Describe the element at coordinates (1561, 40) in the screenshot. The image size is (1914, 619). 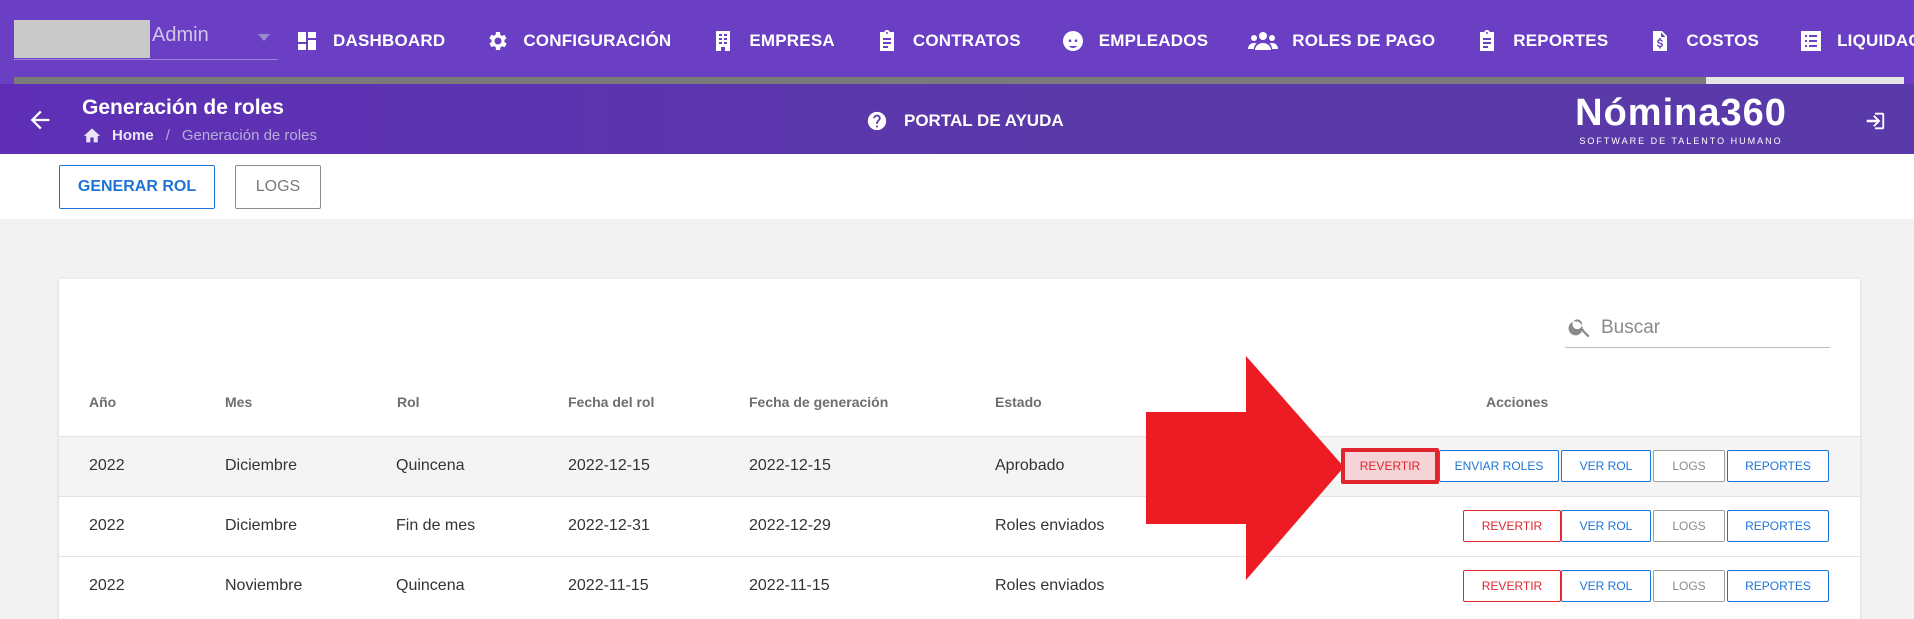
I see `menu-label: REPORTES` at that location.